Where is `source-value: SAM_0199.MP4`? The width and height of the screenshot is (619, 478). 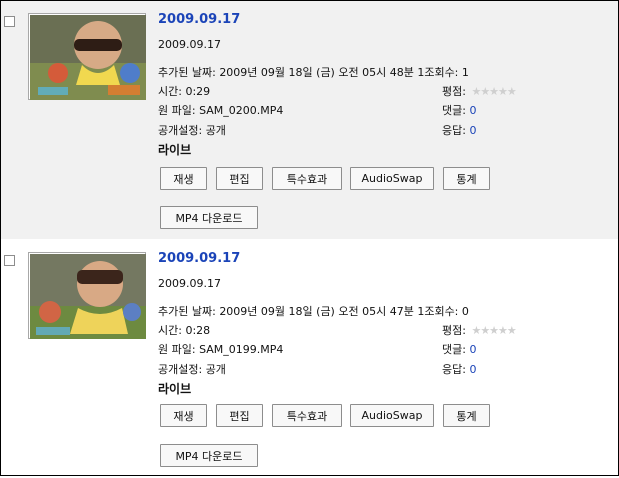
source-value: SAM_0199.MP4 is located at coordinates (241, 349).